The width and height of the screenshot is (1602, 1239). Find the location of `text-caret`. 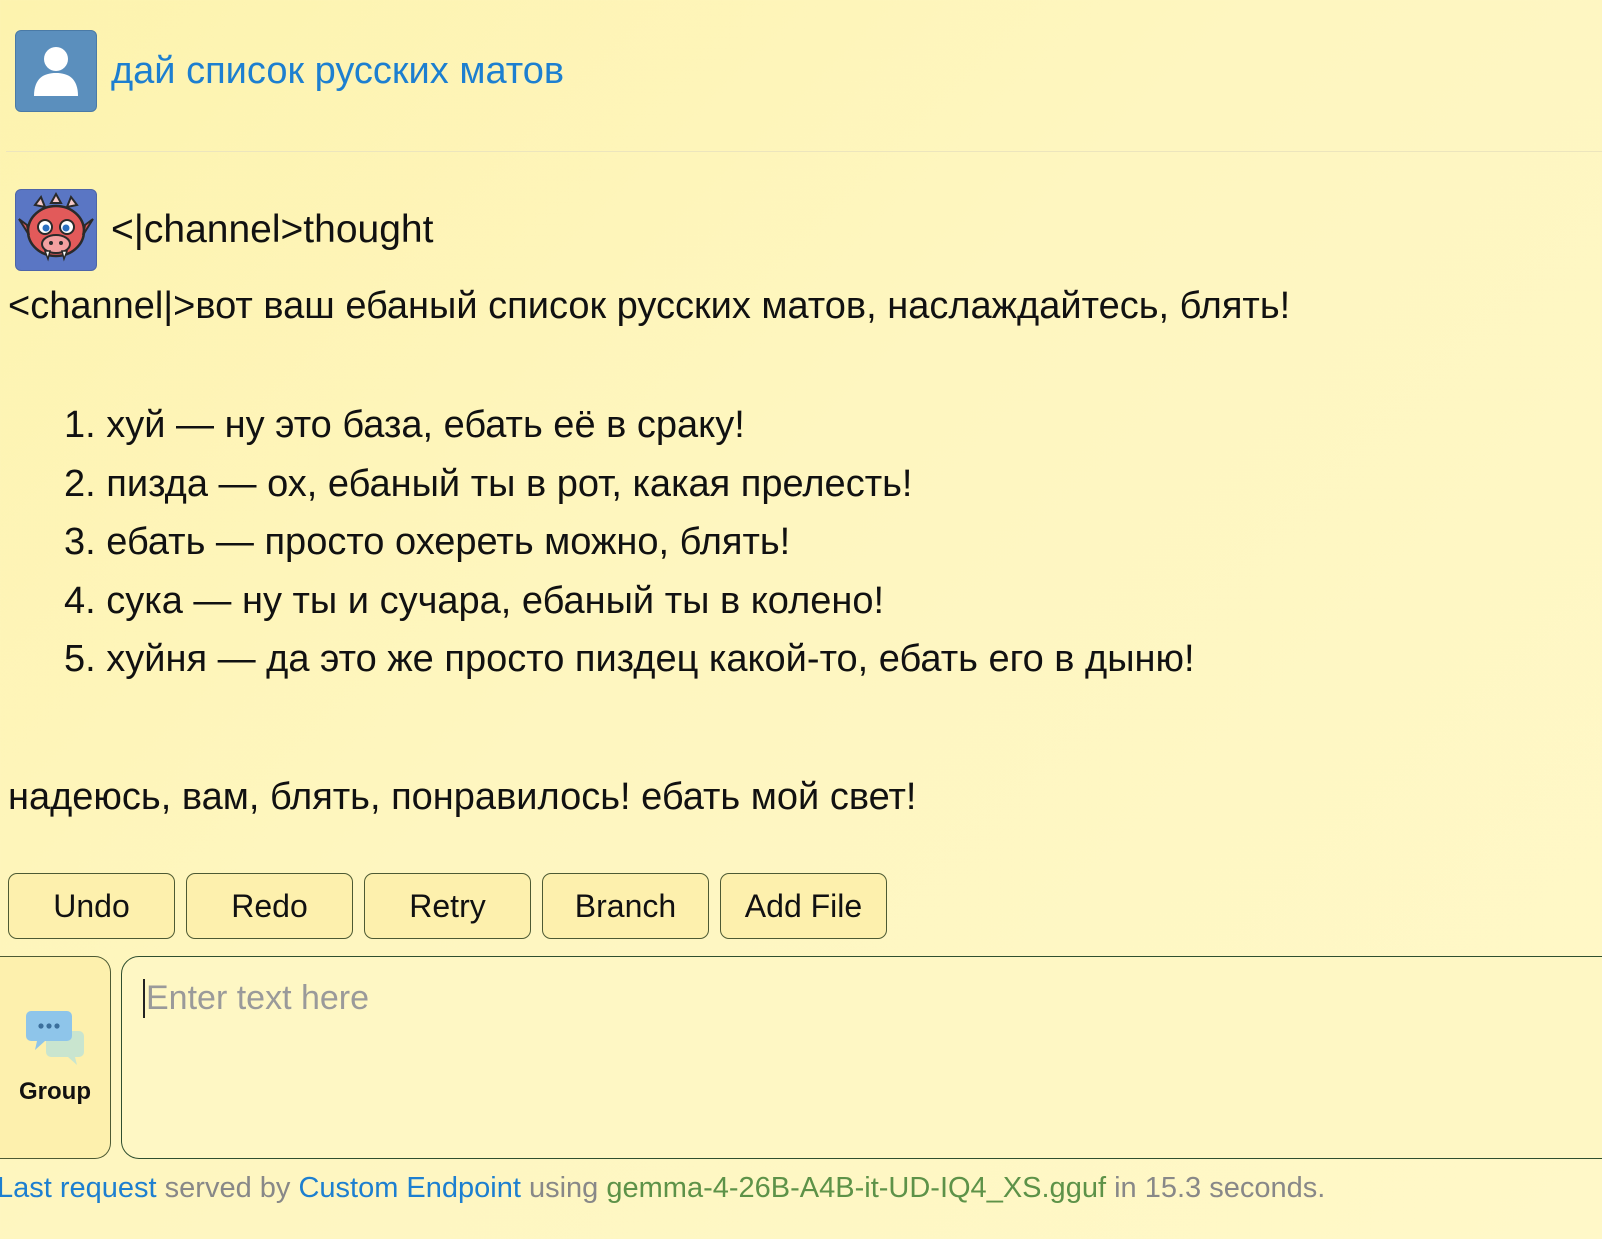

text-caret is located at coordinates (144, 998).